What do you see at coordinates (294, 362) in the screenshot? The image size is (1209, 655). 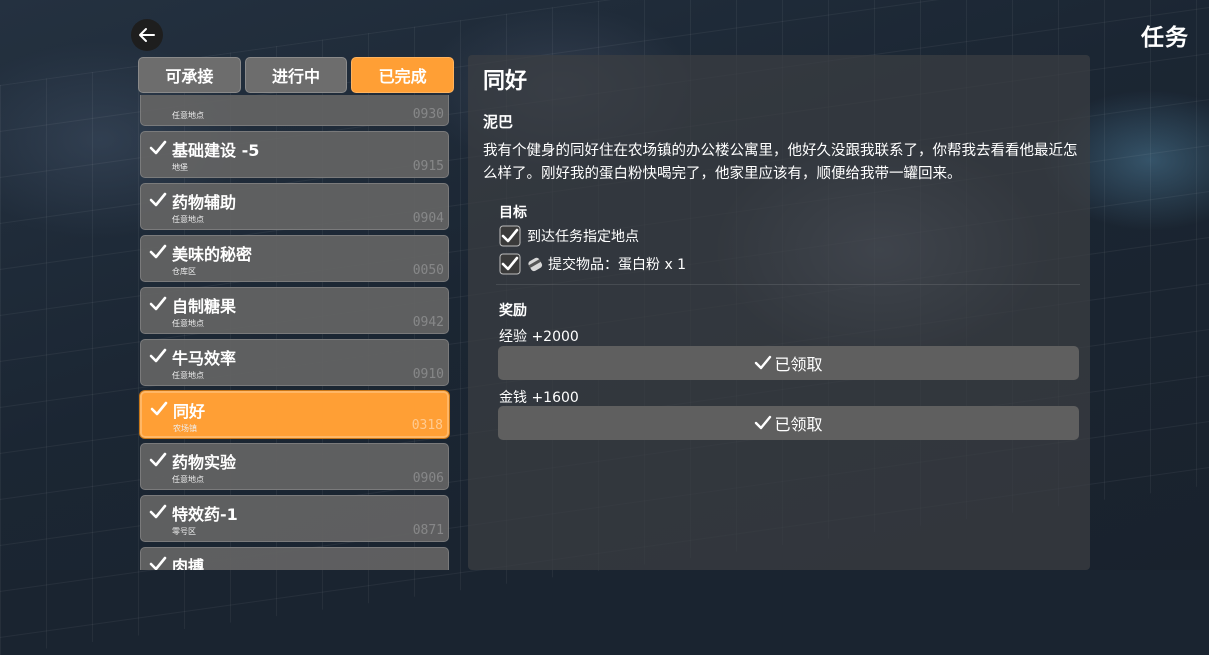 I see `quest-item: 牛马效率任意地点 0910` at bounding box center [294, 362].